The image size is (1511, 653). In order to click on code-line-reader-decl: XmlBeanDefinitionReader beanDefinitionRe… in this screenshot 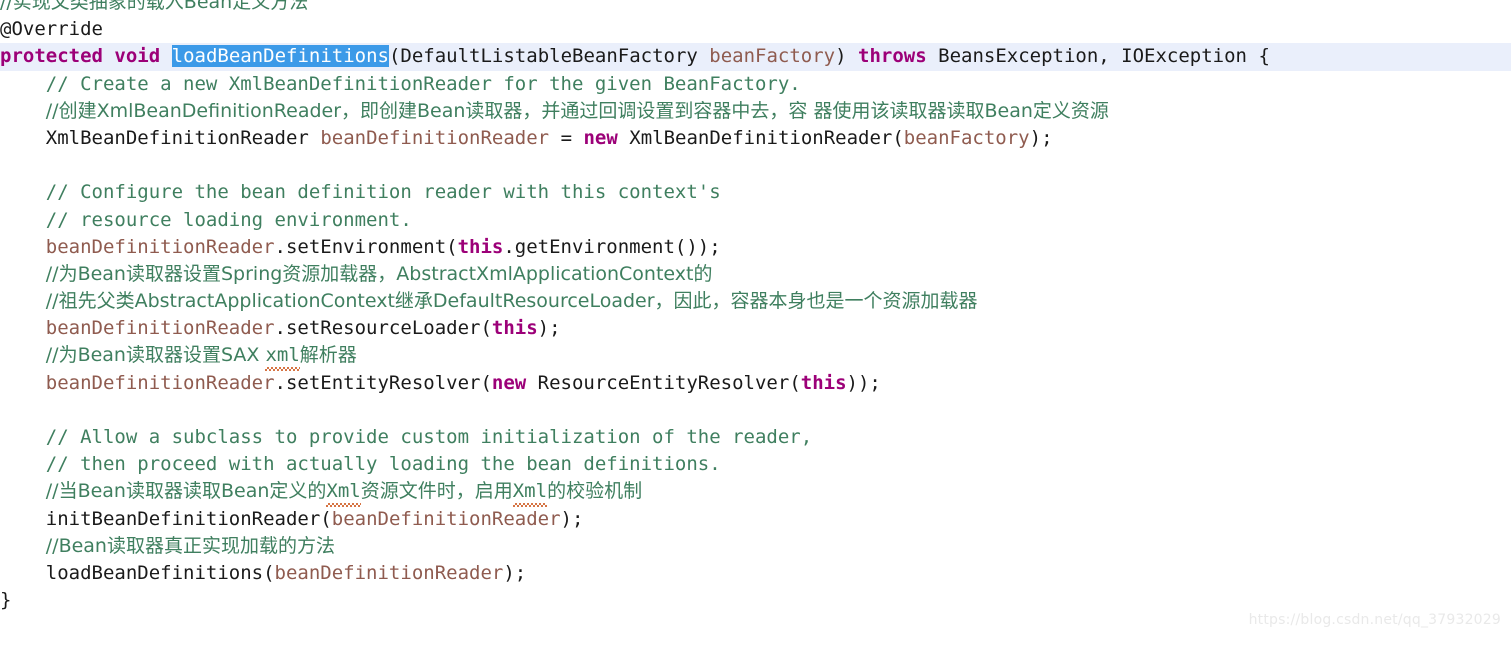, I will do `click(755, 138)`.